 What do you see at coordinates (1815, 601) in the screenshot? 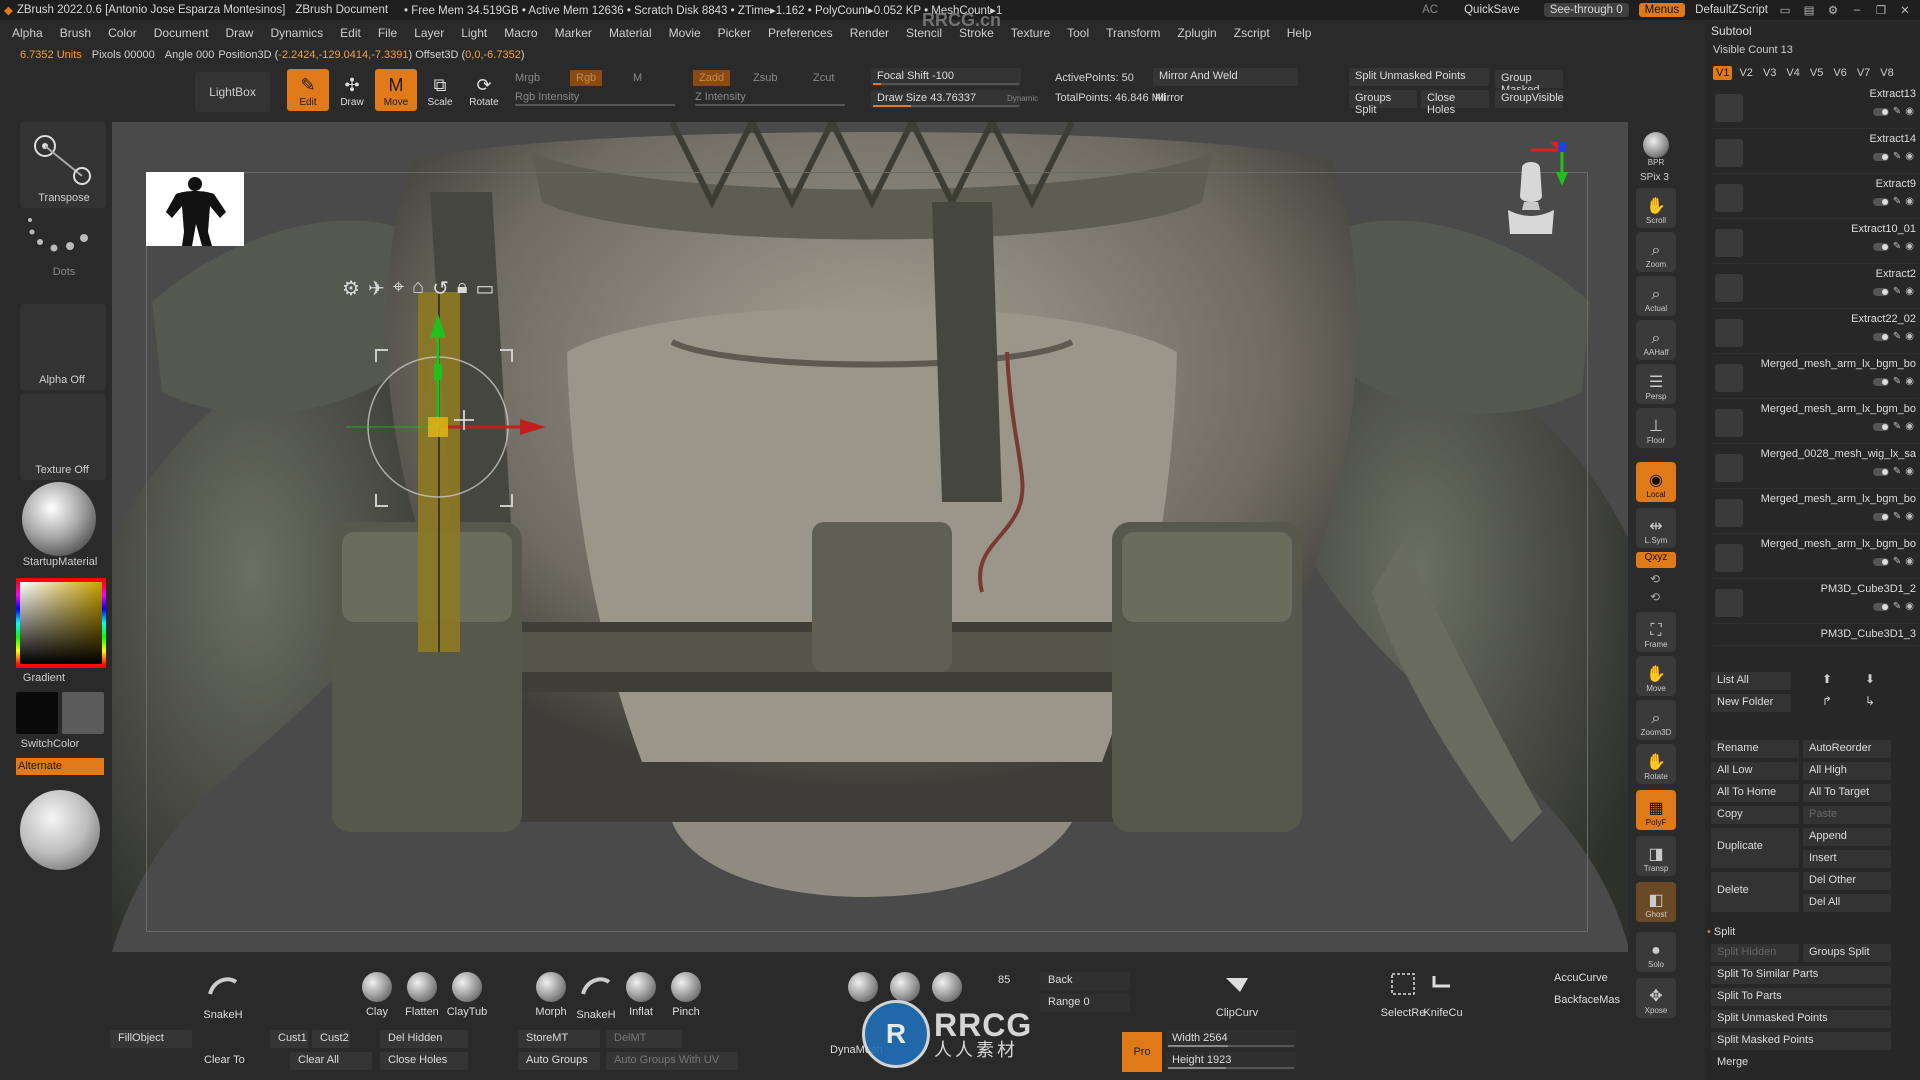
I see `subtool-item: PM3D_Cube3D1_2 ✎ ◉` at bounding box center [1815, 601].